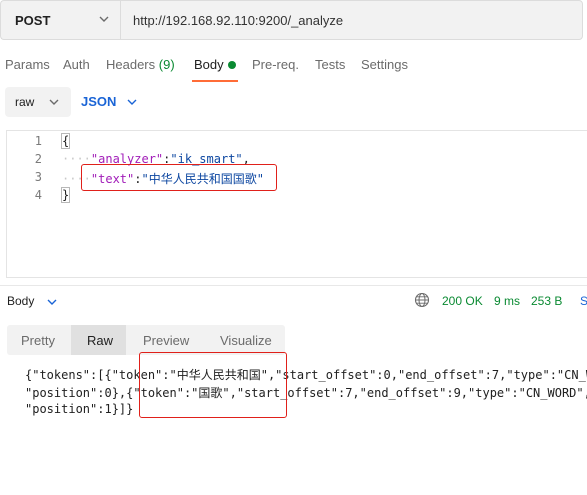 This screenshot has width=587, height=495. What do you see at coordinates (38, 141) in the screenshot?
I see `line-number: 1` at bounding box center [38, 141].